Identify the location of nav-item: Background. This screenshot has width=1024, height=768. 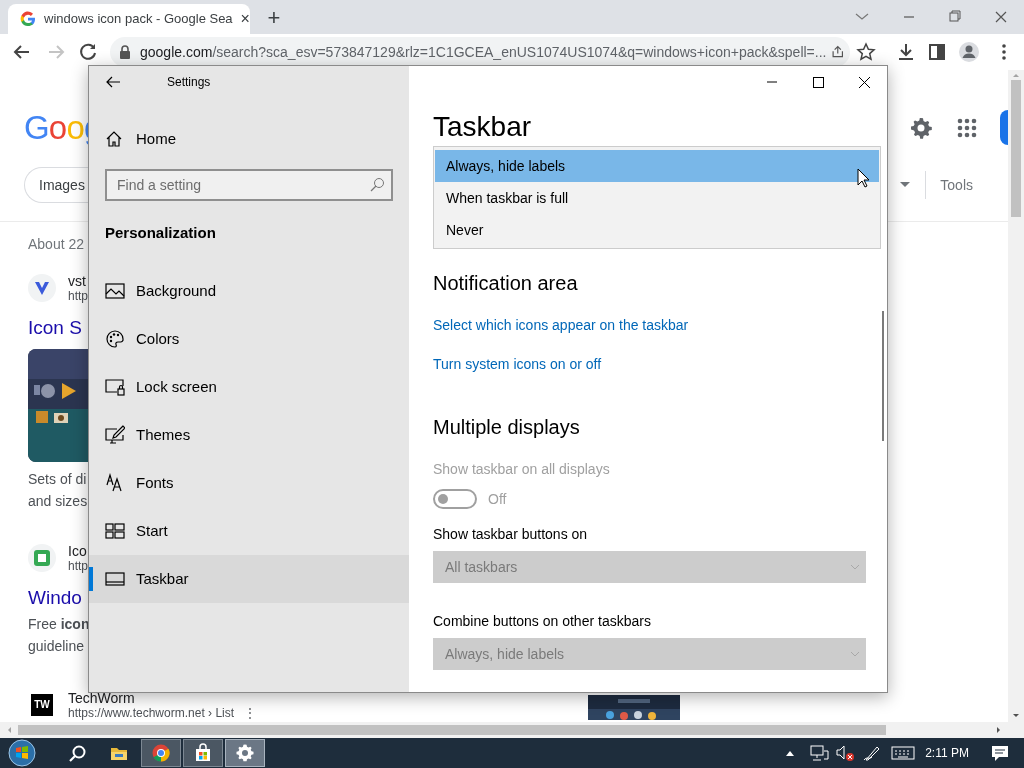
(249, 291).